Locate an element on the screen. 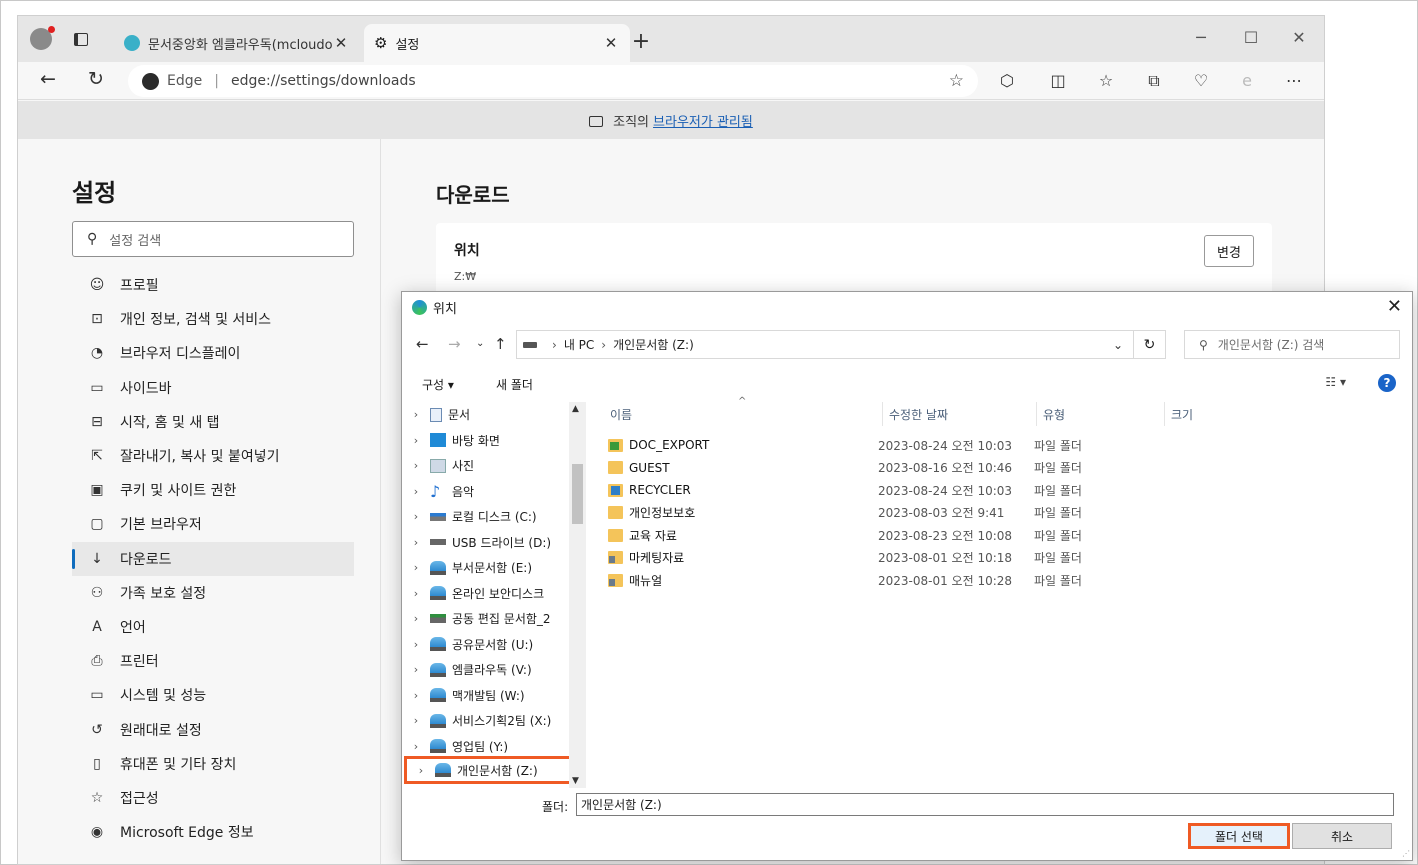 The height and width of the screenshot is (865, 1418). organize-button: 구성 ▾ is located at coordinates (438, 384).